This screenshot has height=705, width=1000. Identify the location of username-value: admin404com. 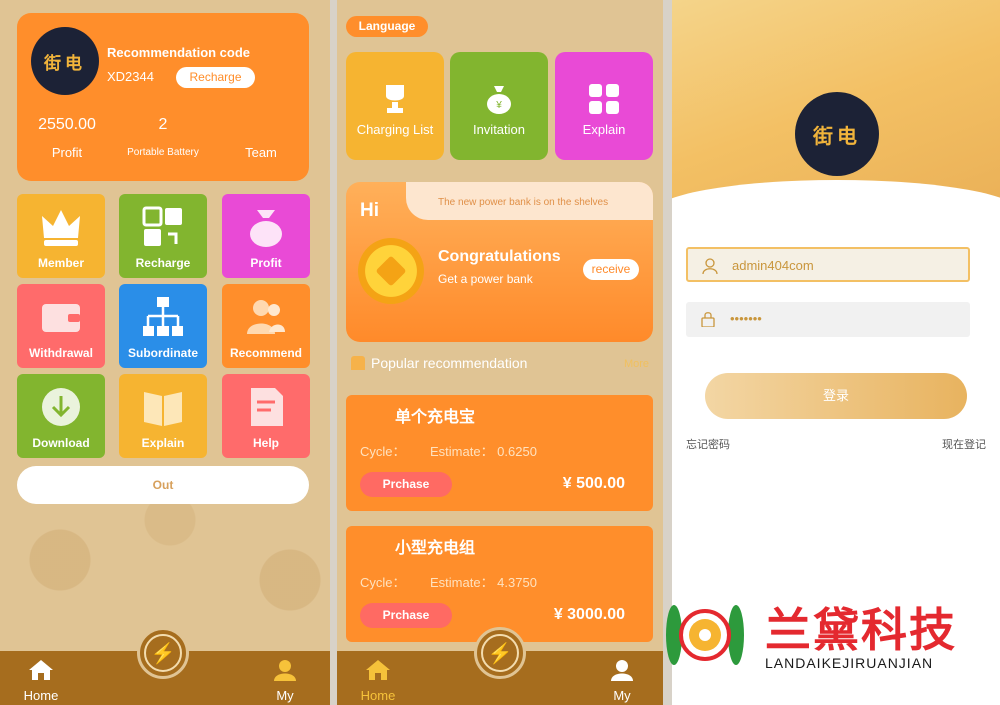
(773, 265).